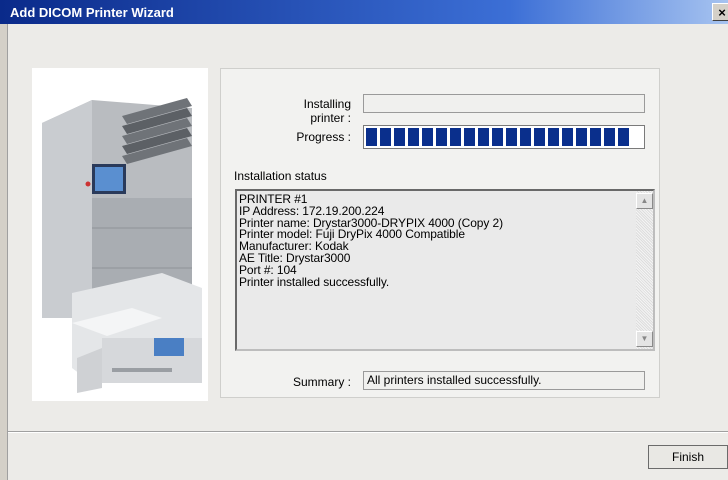  Describe the element at coordinates (504, 103) in the screenshot. I see `installing-printer-field` at that location.